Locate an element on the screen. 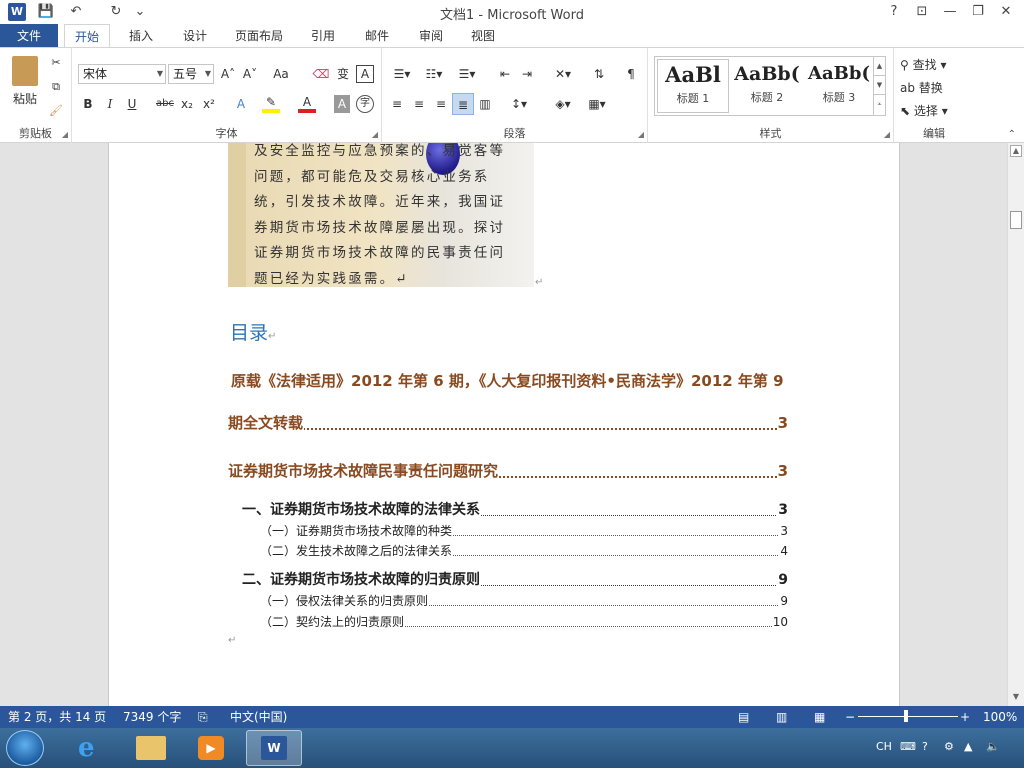 This screenshot has height=768, width=1024. grow-font-button: A˄ is located at coordinates (228, 74).